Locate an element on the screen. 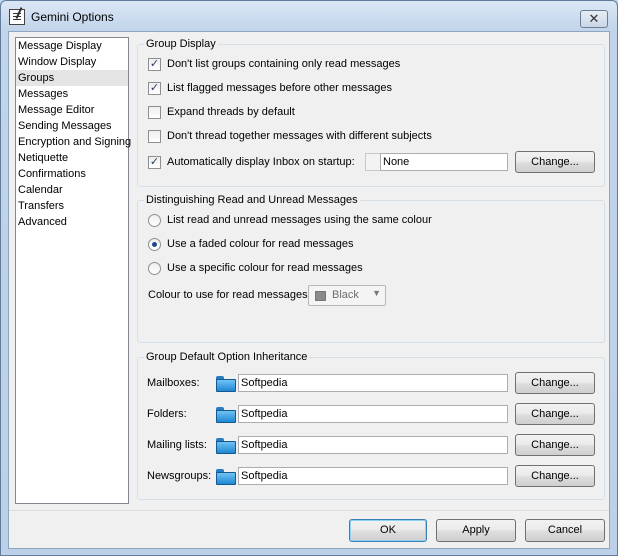  nav-item-window-display: Window Display is located at coordinates (72, 62).